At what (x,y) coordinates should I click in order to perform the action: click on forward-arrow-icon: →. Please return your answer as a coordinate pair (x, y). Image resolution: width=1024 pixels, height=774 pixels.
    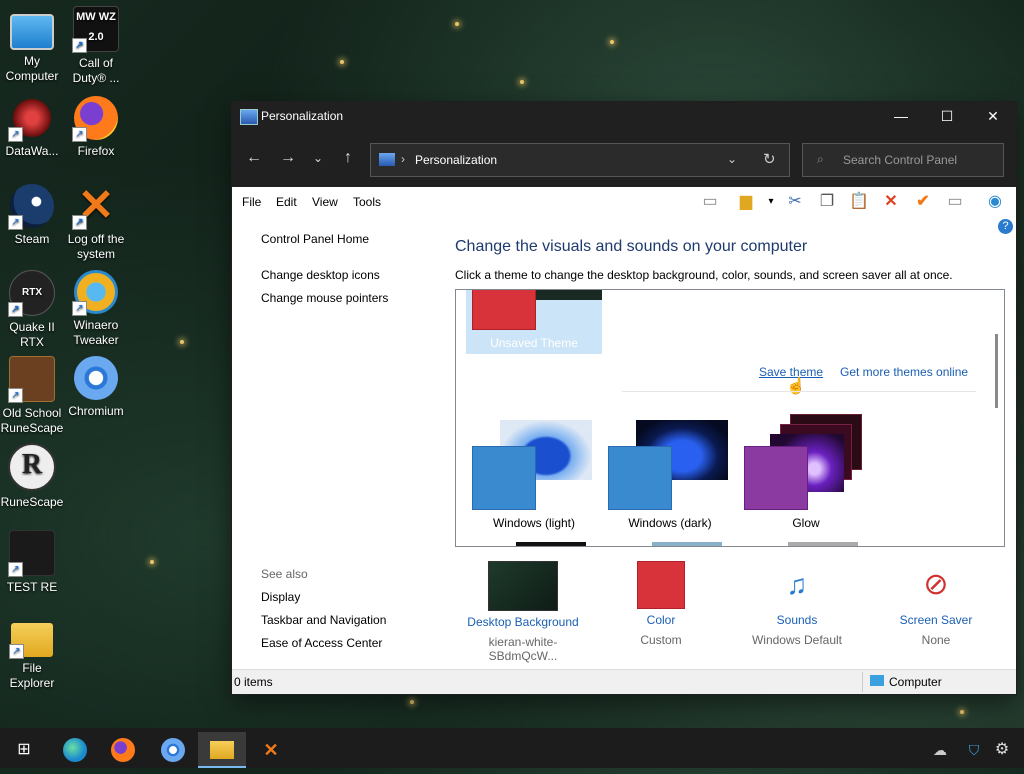
    Looking at the image, I should click on (288, 158).